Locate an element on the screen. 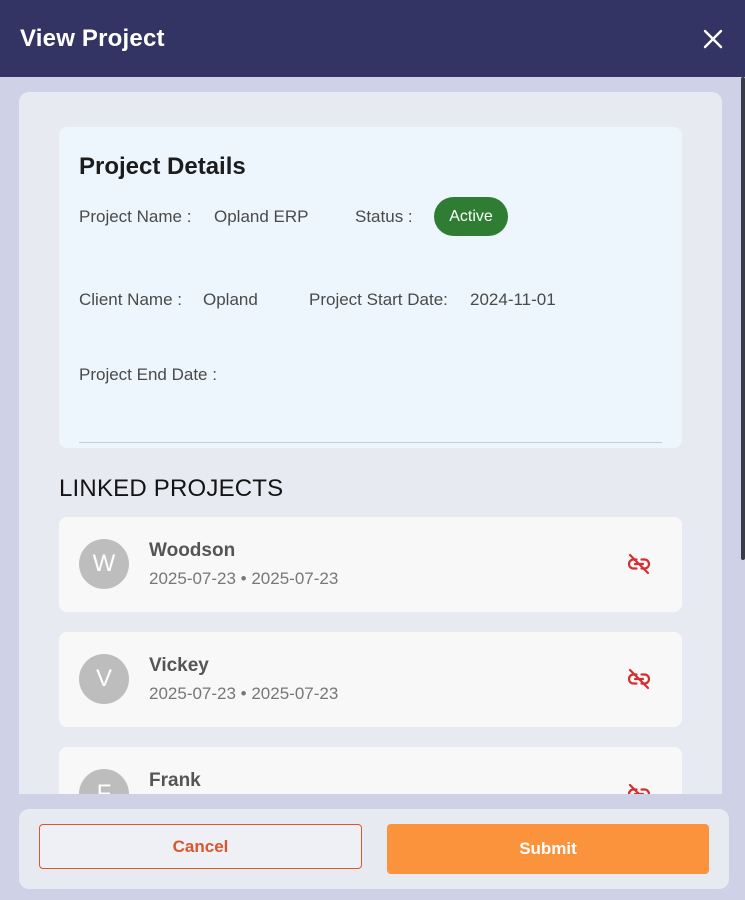 This screenshot has width=745, height=900. project-details-heading: Project Details is located at coordinates (162, 166).